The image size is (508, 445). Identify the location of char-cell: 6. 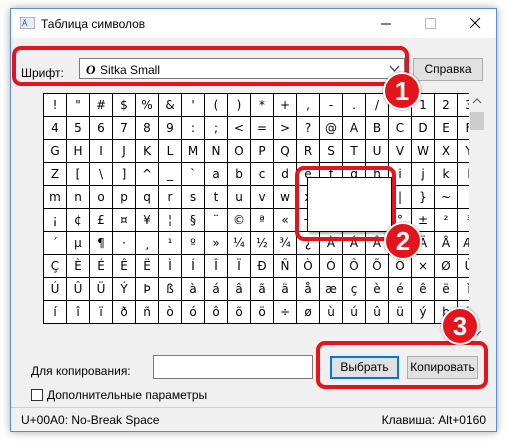
(101, 128).